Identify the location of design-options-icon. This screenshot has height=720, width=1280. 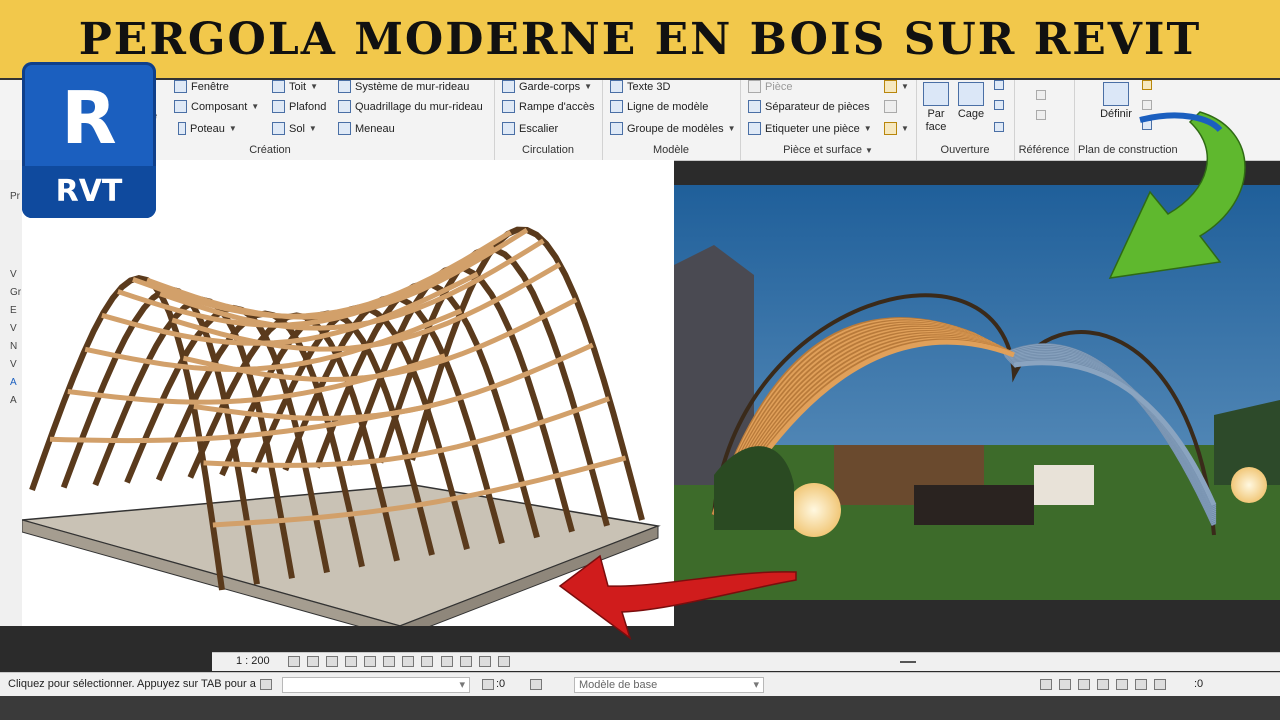
(536, 684).